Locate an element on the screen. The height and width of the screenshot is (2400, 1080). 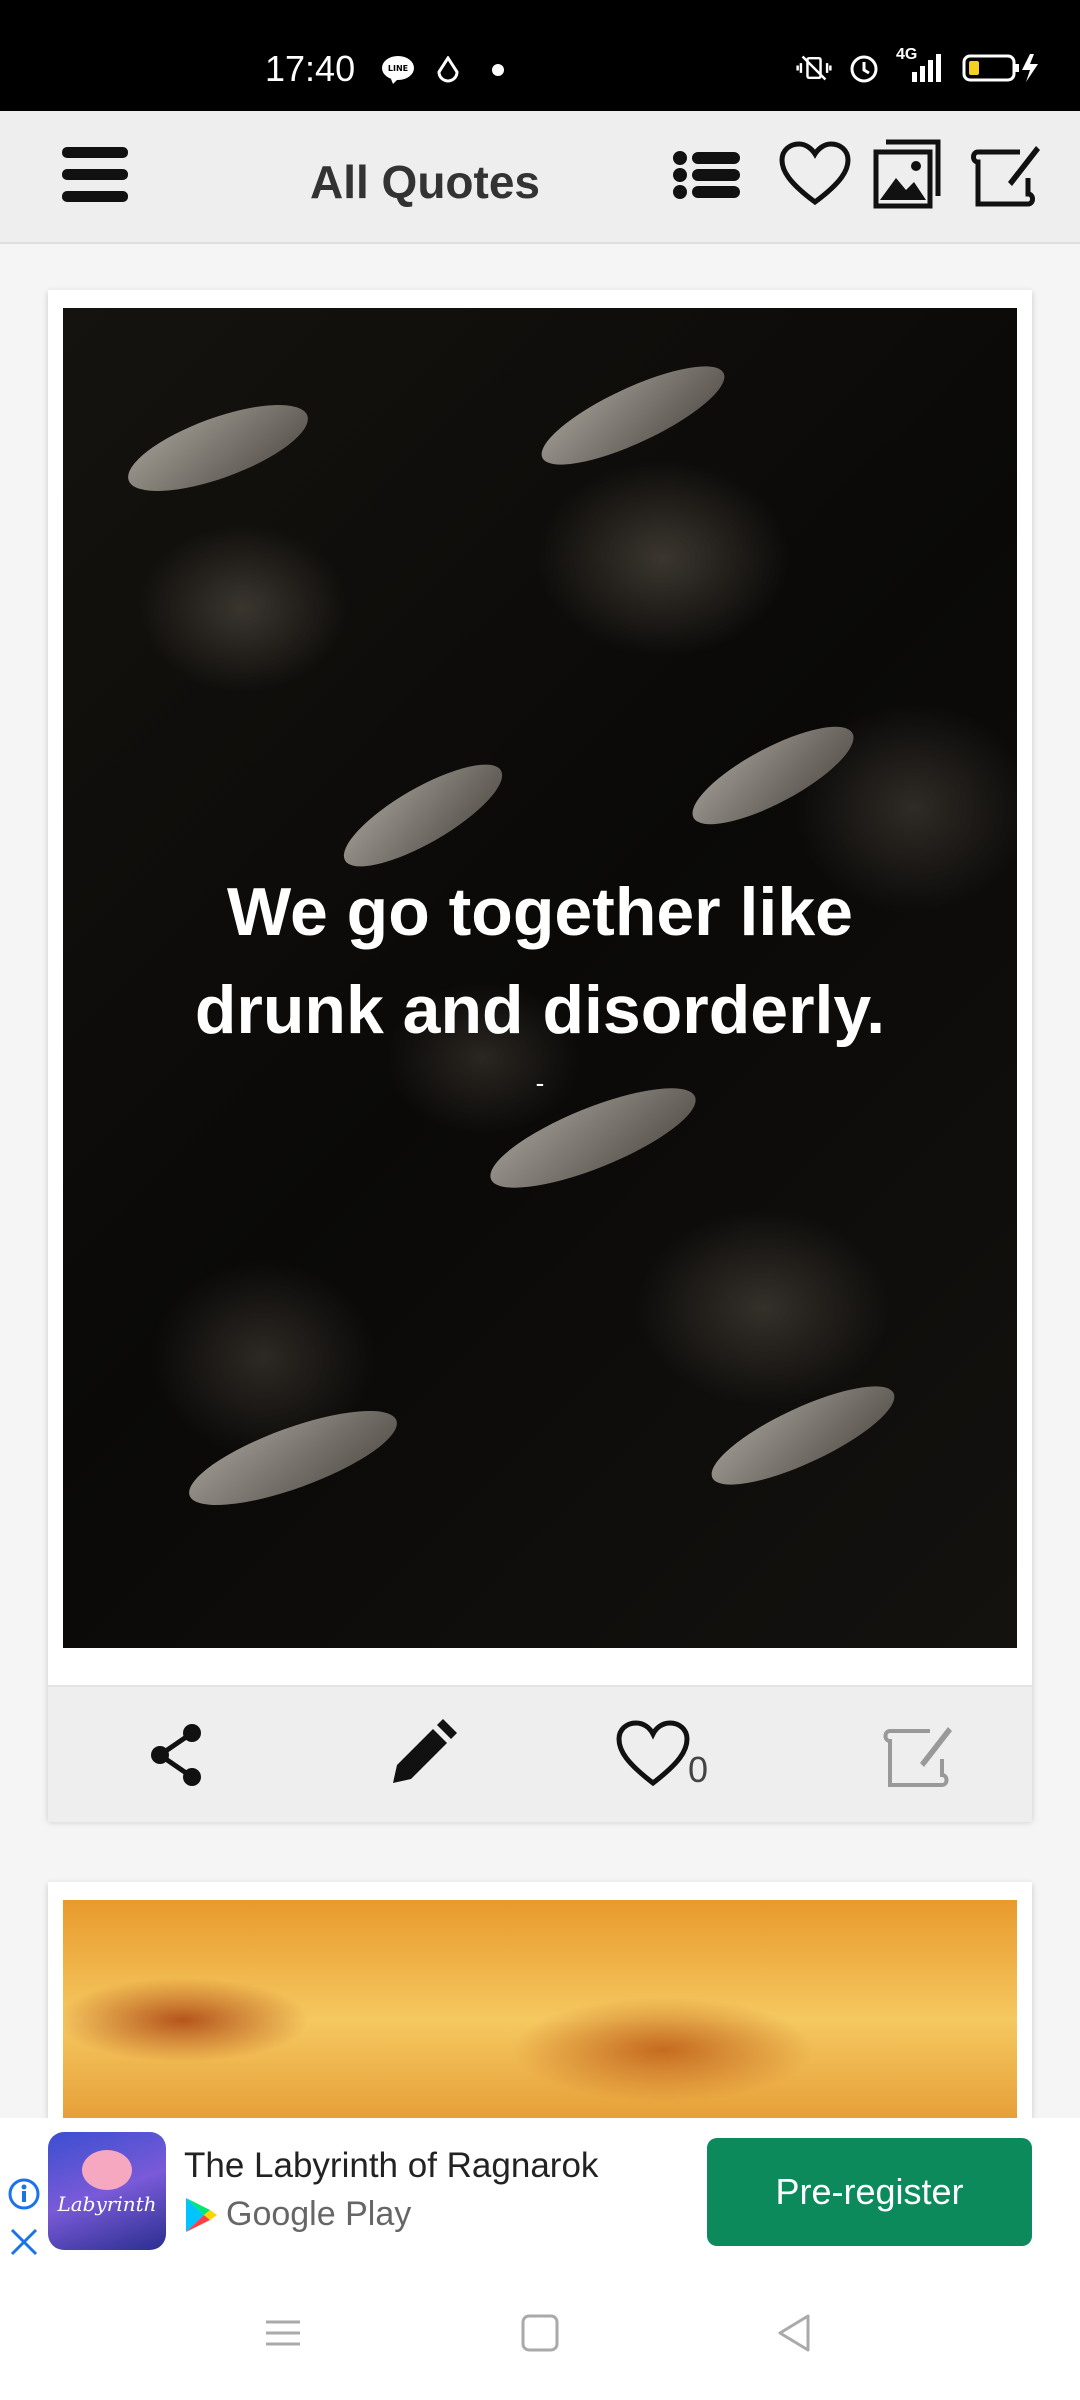
menu-icon is located at coordinates (96, 175).